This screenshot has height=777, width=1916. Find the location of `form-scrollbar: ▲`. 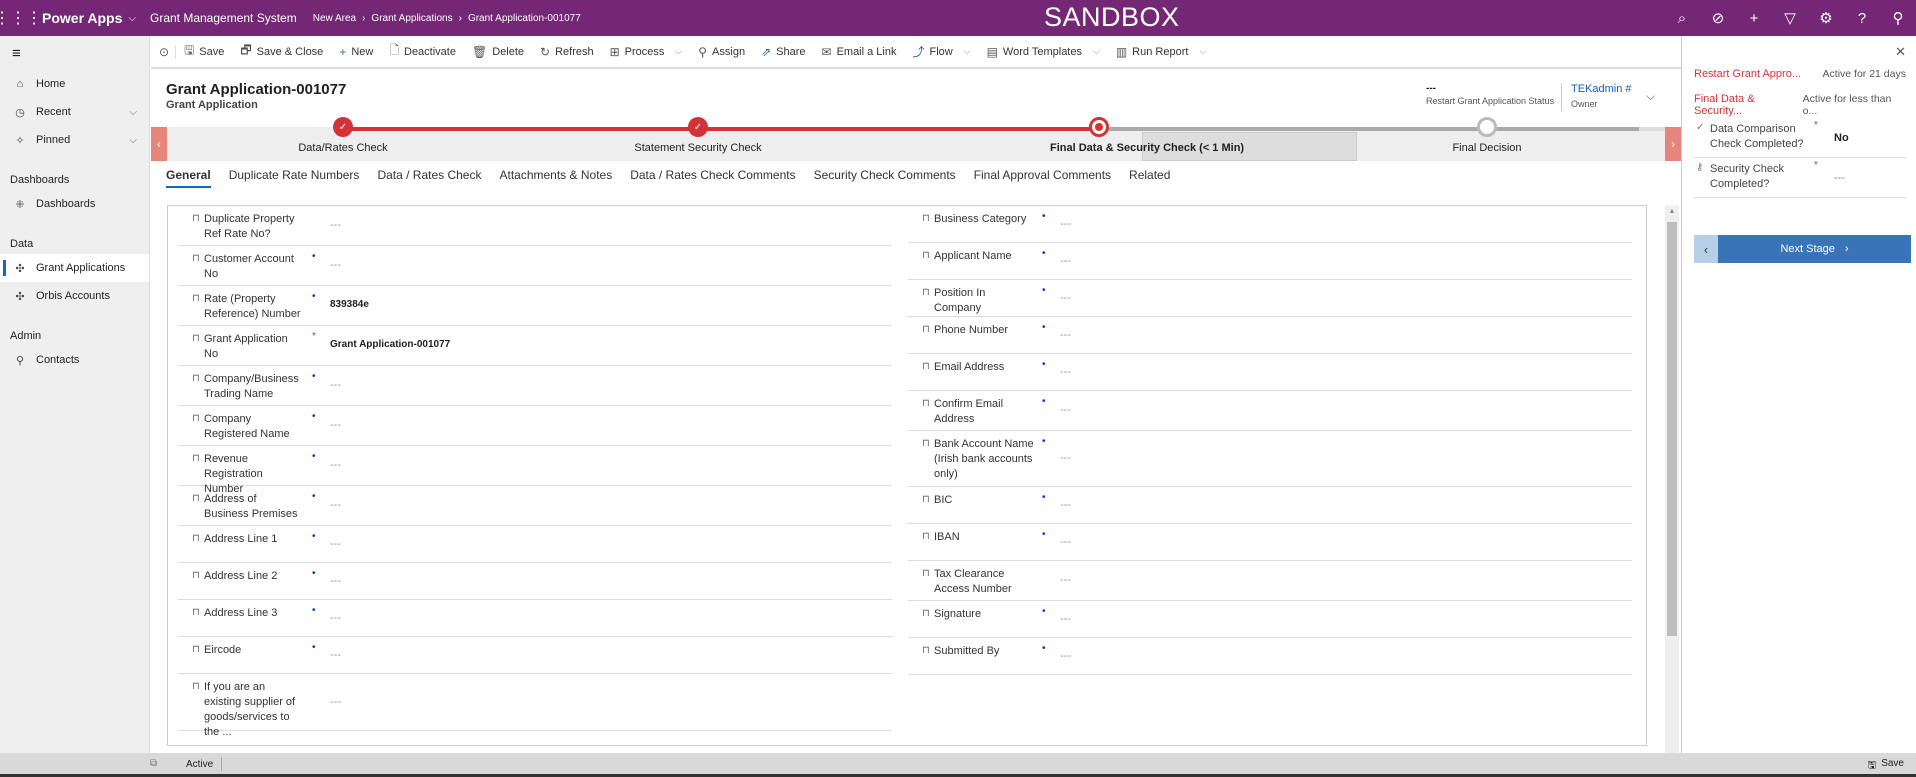

form-scrollbar: ▲ is located at coordinates (1672, 479).